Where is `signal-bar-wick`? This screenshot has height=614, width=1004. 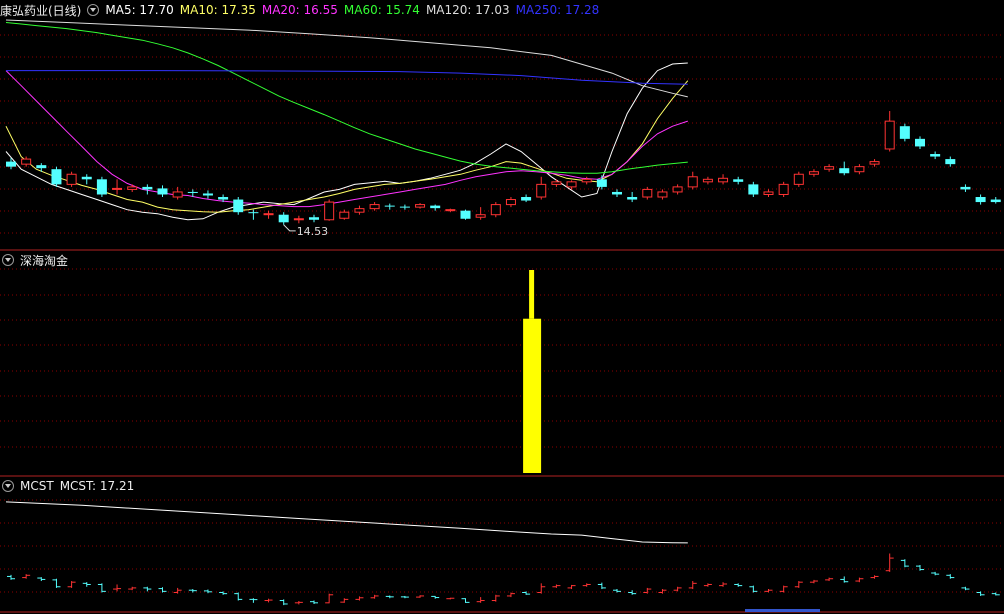 signal-bar-wick is located at coordinates (532, 294).